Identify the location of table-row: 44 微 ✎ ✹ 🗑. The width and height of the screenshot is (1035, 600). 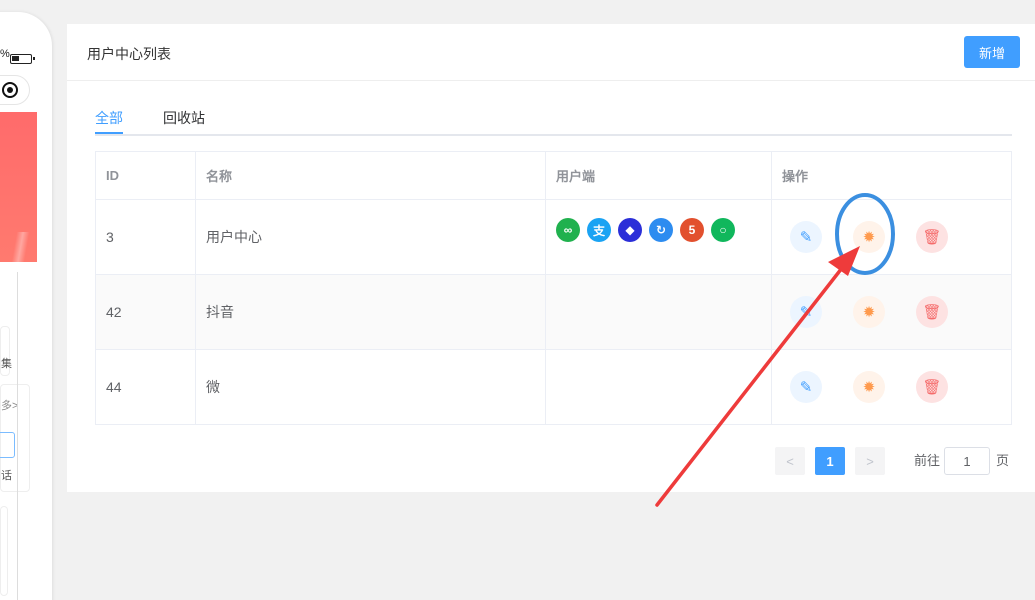
(553, 387).